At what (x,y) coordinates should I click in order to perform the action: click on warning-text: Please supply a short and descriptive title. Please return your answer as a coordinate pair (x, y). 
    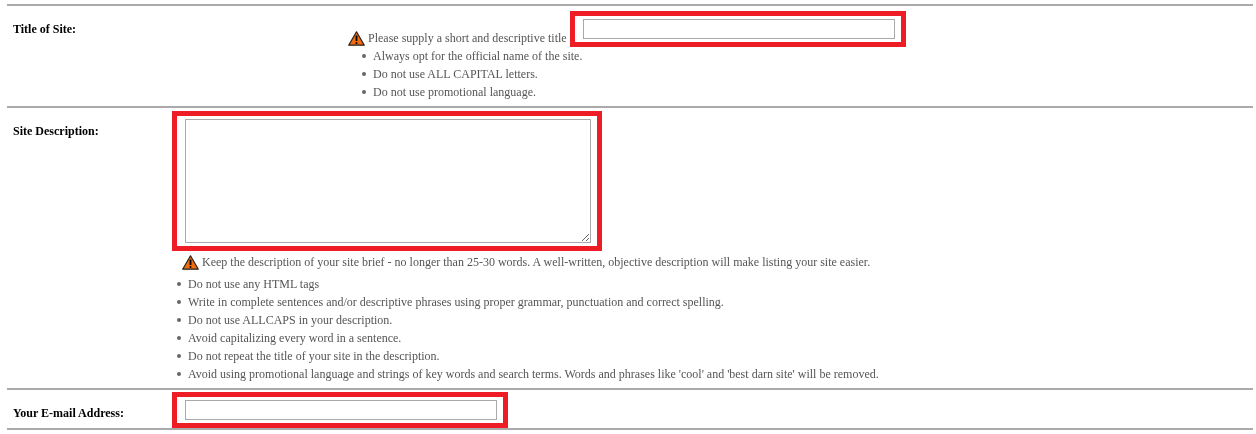
    Looking at the image, I should click on (467, 38).